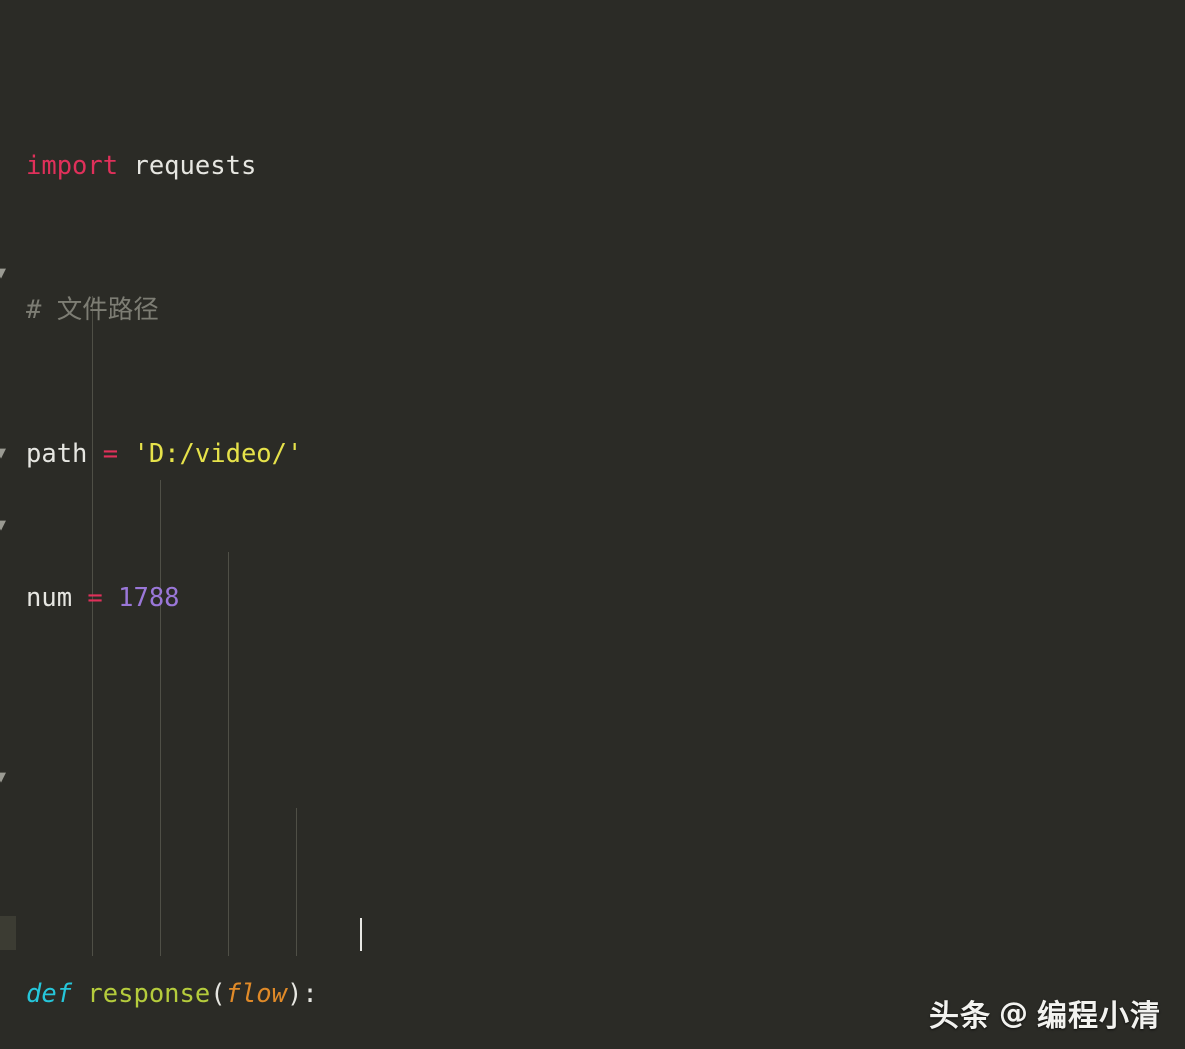 This screenshot has height=1049, width=1185. What do you see at coordinates (49, 994) in the screenshot?
I see `token-keyword-def: def` at bounding box center [49, 994].